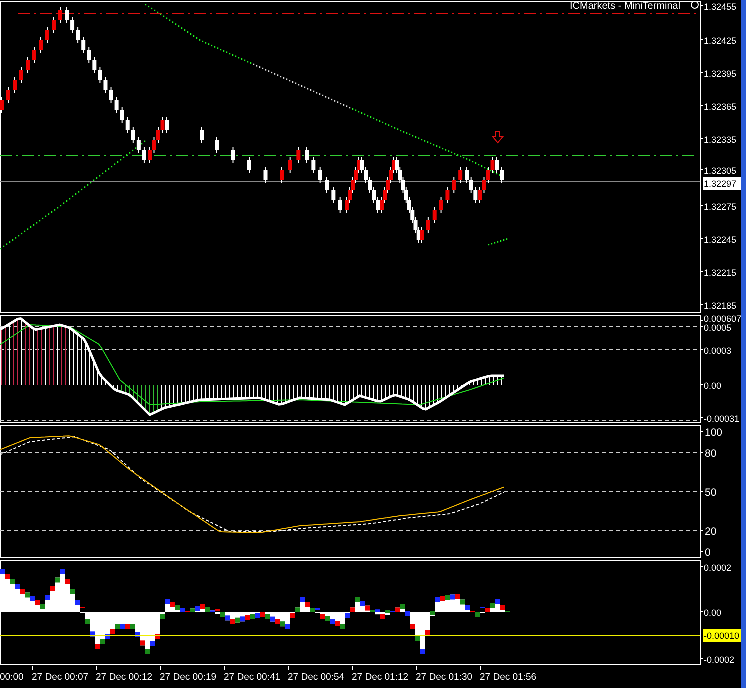 The image size is (746, 688). I want to click on time-label: 27 Dec 00:19, so click(188, 677).